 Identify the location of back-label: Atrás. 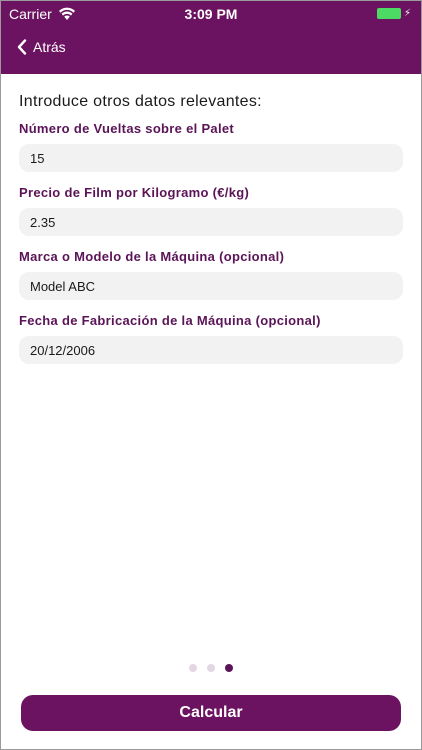
(49, 47).